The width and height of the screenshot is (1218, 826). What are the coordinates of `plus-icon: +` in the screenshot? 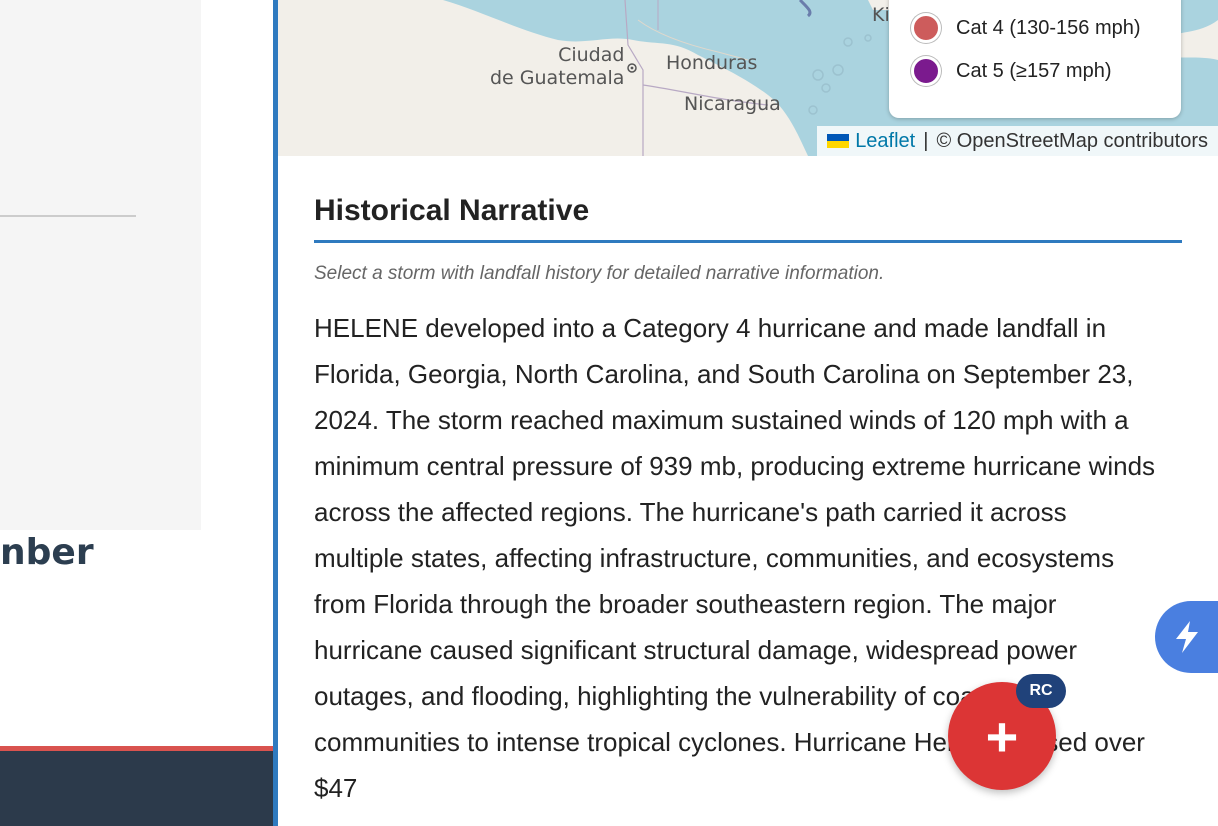 It's located at (1002, 736).